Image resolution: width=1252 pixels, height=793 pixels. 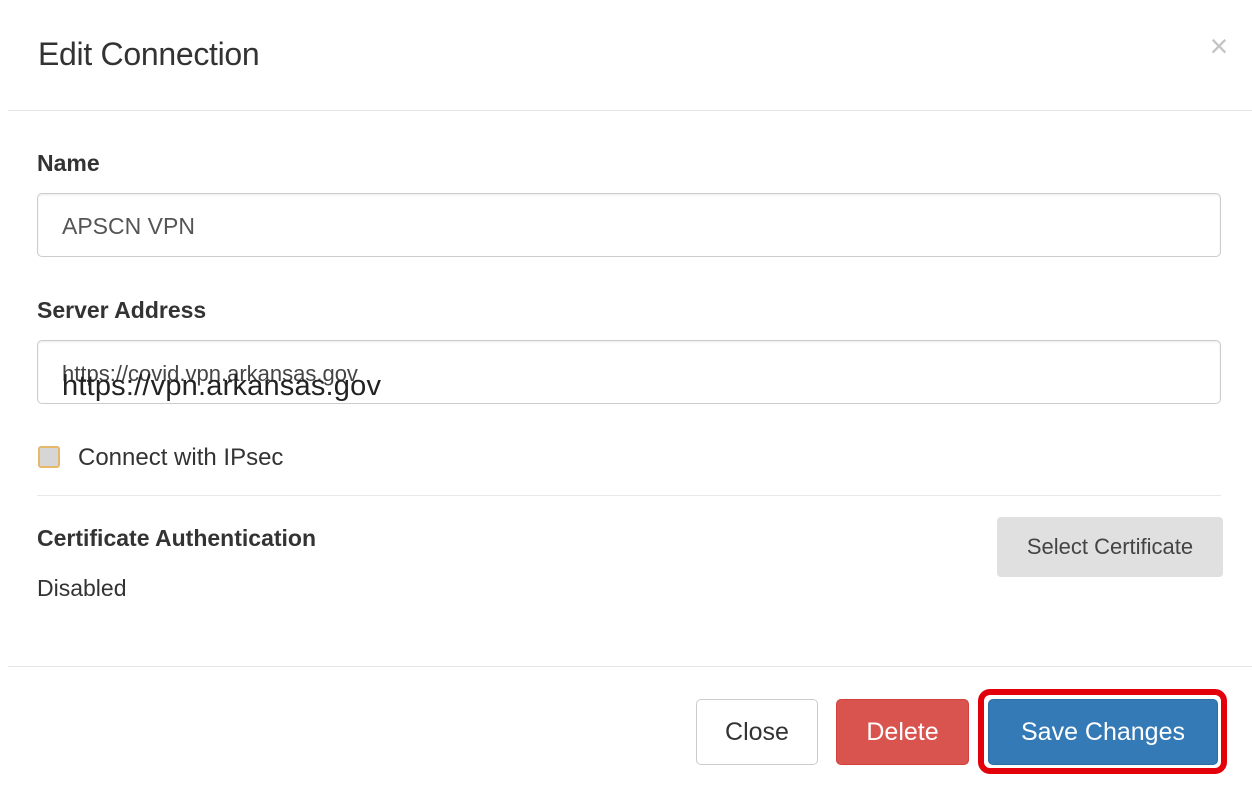 I want to click on ipsec-checkbox, so click(x=49, y=457).